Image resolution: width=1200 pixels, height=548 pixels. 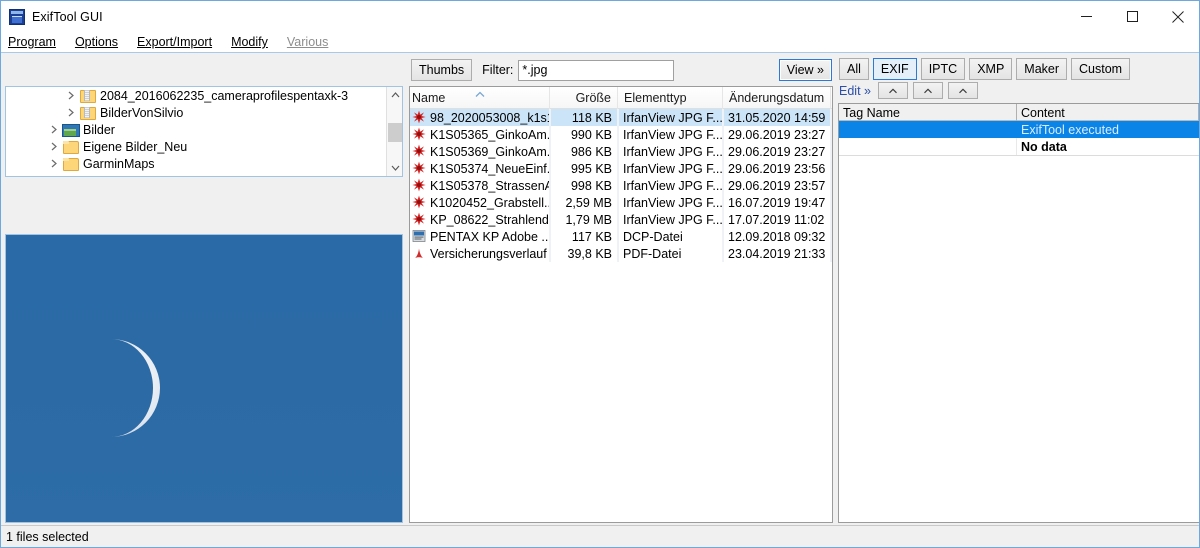 I want to click on file-name-cell: Versicherungsverlauf, so click(x=480, y=253).